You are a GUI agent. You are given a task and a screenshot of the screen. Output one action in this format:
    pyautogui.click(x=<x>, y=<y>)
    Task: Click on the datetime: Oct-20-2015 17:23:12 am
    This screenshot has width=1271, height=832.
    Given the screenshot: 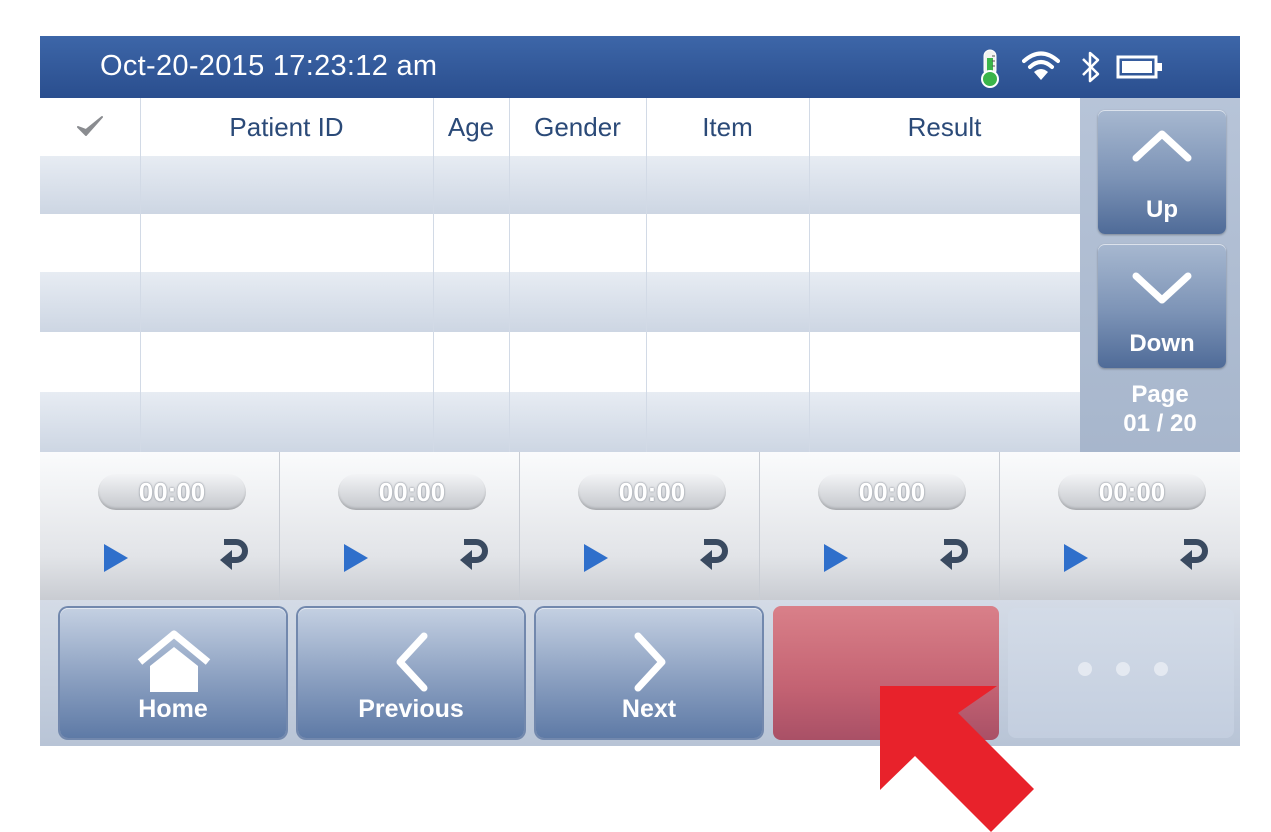 What is the action you would take?
    pyautogui.click(x=269, y=66)
    